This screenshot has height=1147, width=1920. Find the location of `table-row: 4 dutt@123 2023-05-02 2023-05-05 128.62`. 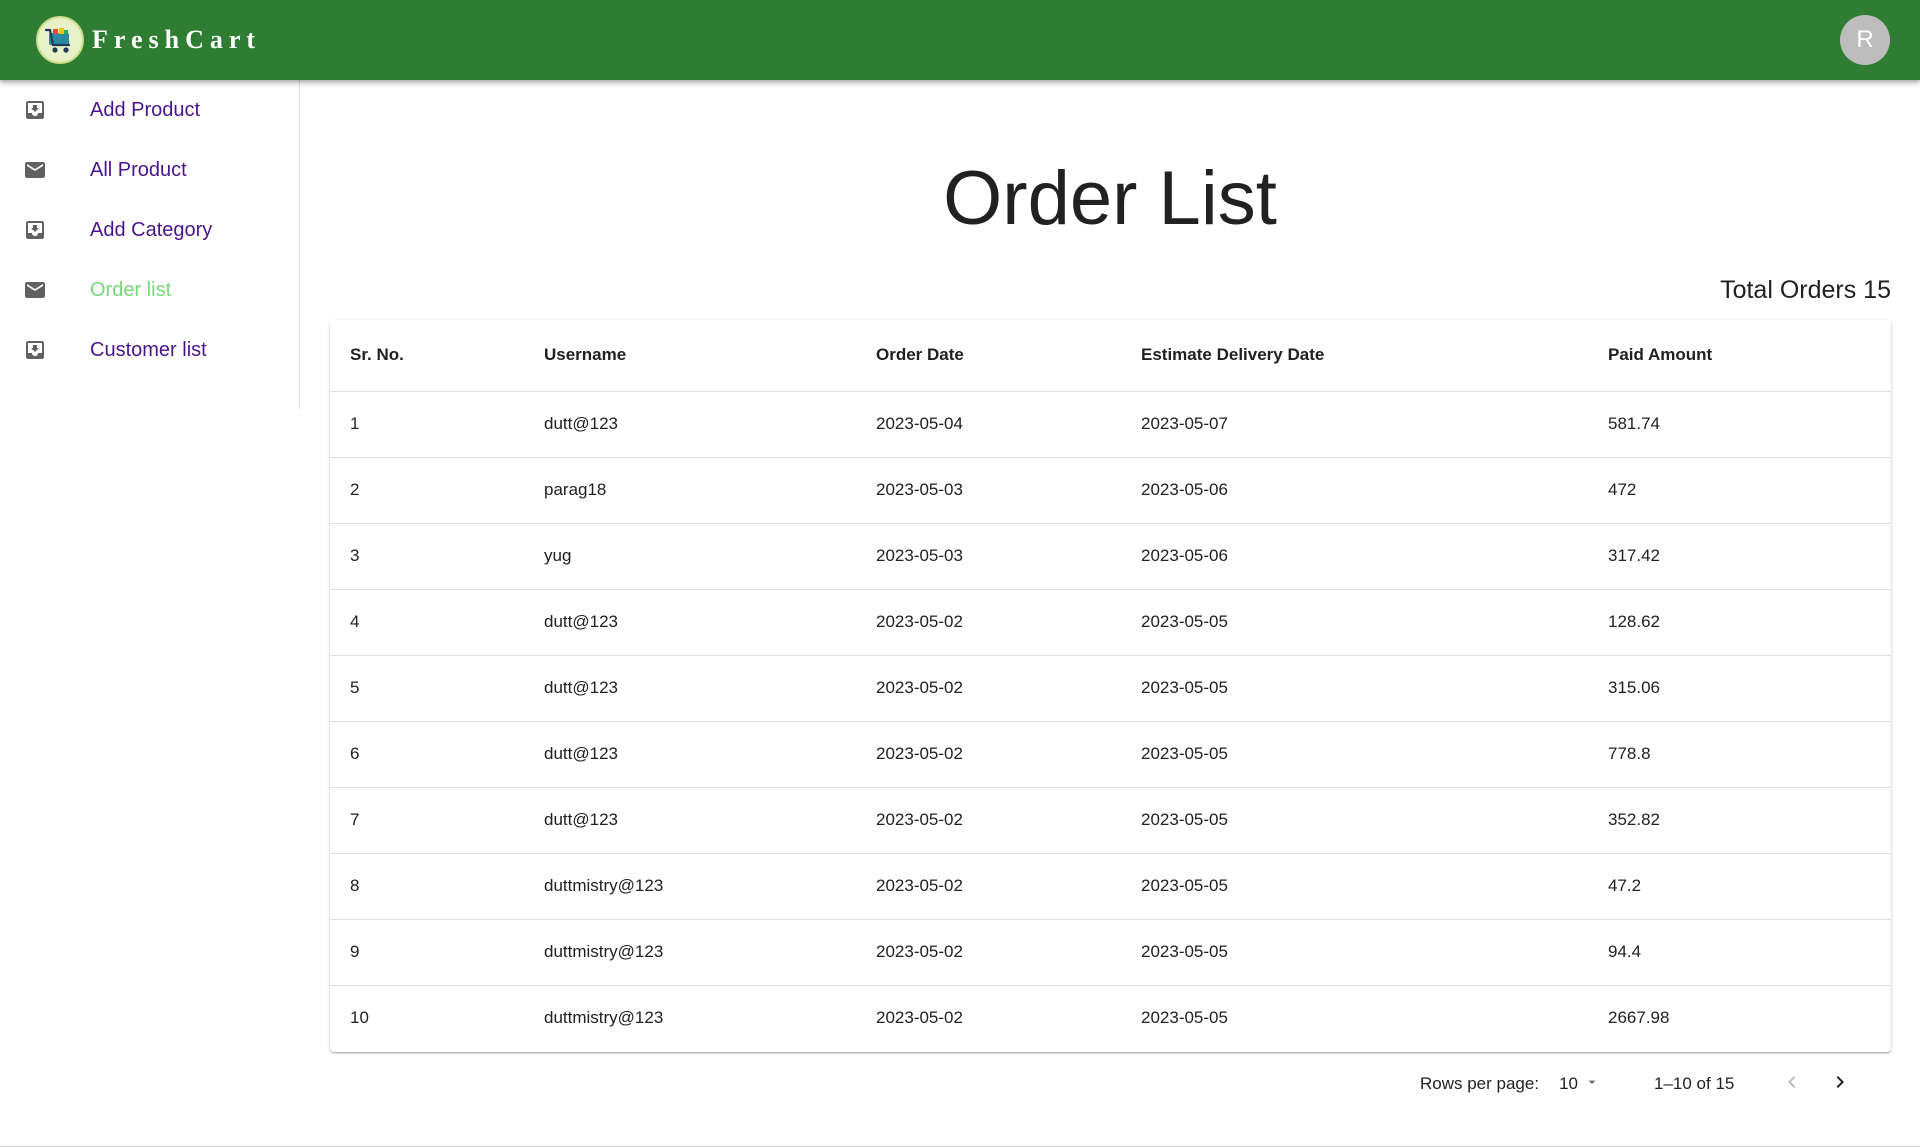

table-row: 4 dutt@123 2023-05-02 2023-05-05 128.62 is located at coordinates (1110, 622).